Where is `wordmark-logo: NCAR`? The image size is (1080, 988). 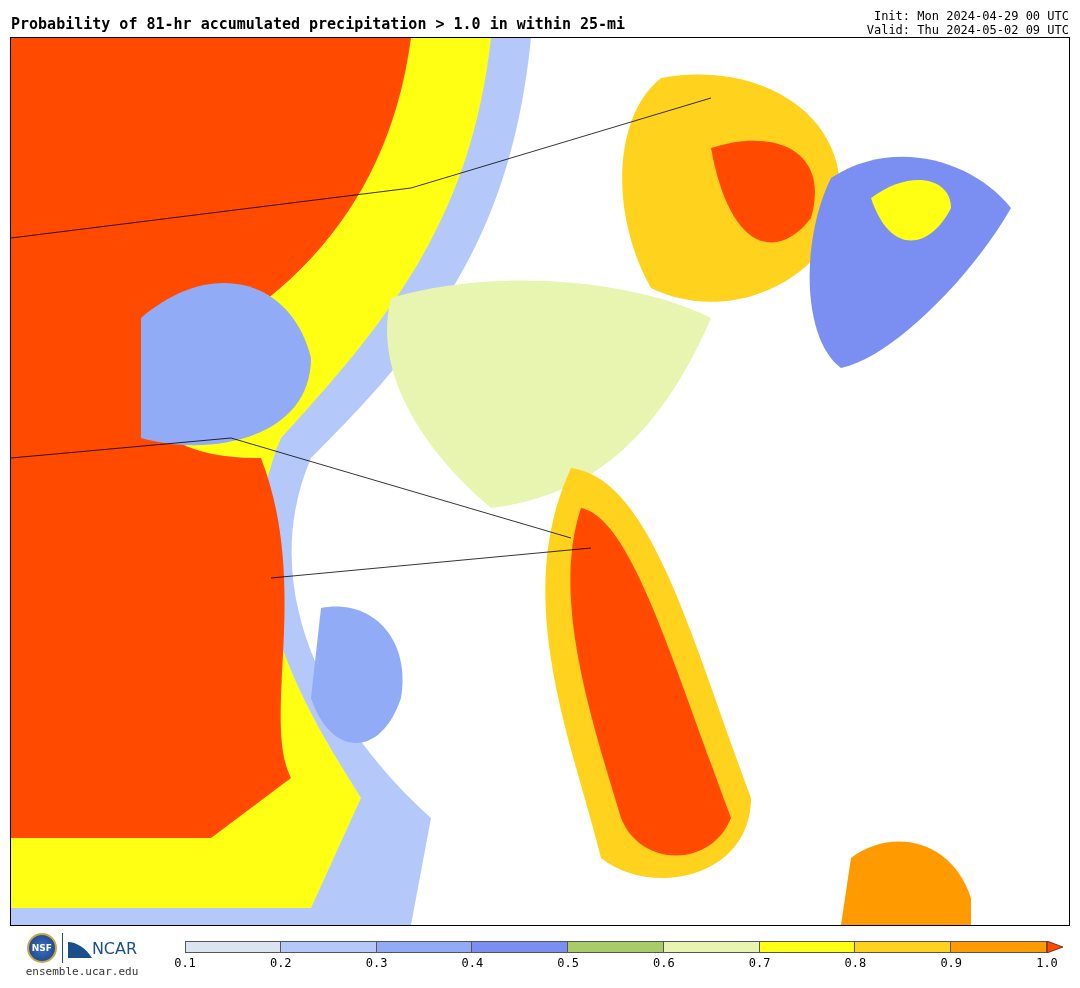
wordmark-logo: NCAR is located at coordinates (102, 948).